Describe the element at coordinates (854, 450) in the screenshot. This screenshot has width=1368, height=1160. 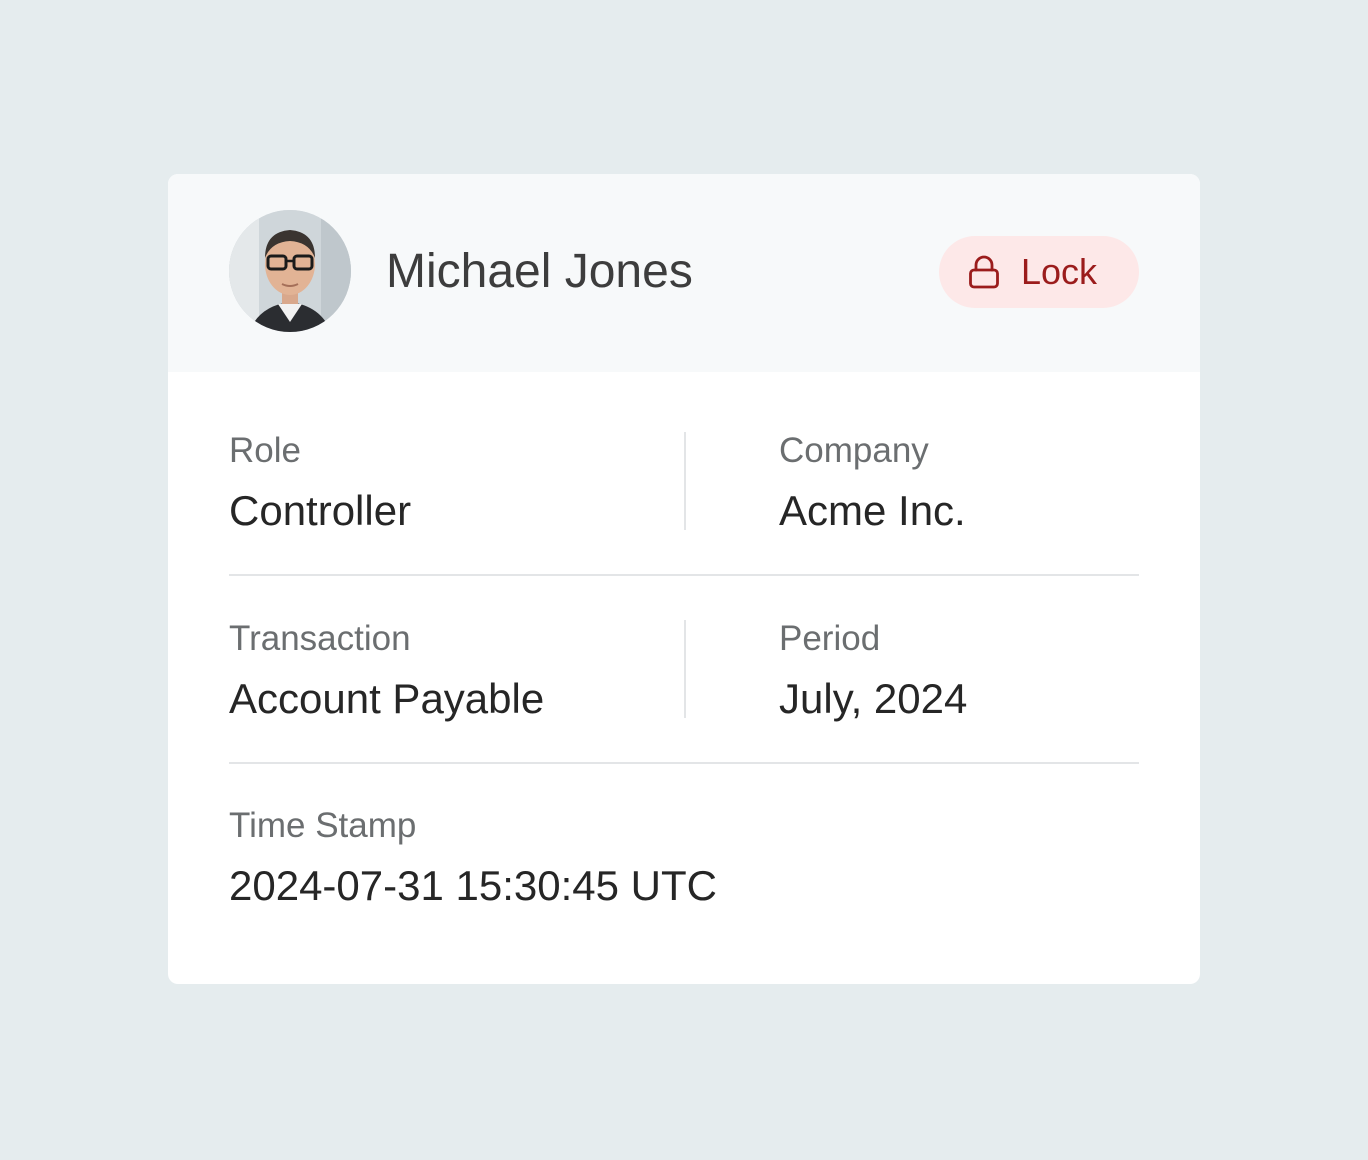
I see `company-label: Company` at that location.